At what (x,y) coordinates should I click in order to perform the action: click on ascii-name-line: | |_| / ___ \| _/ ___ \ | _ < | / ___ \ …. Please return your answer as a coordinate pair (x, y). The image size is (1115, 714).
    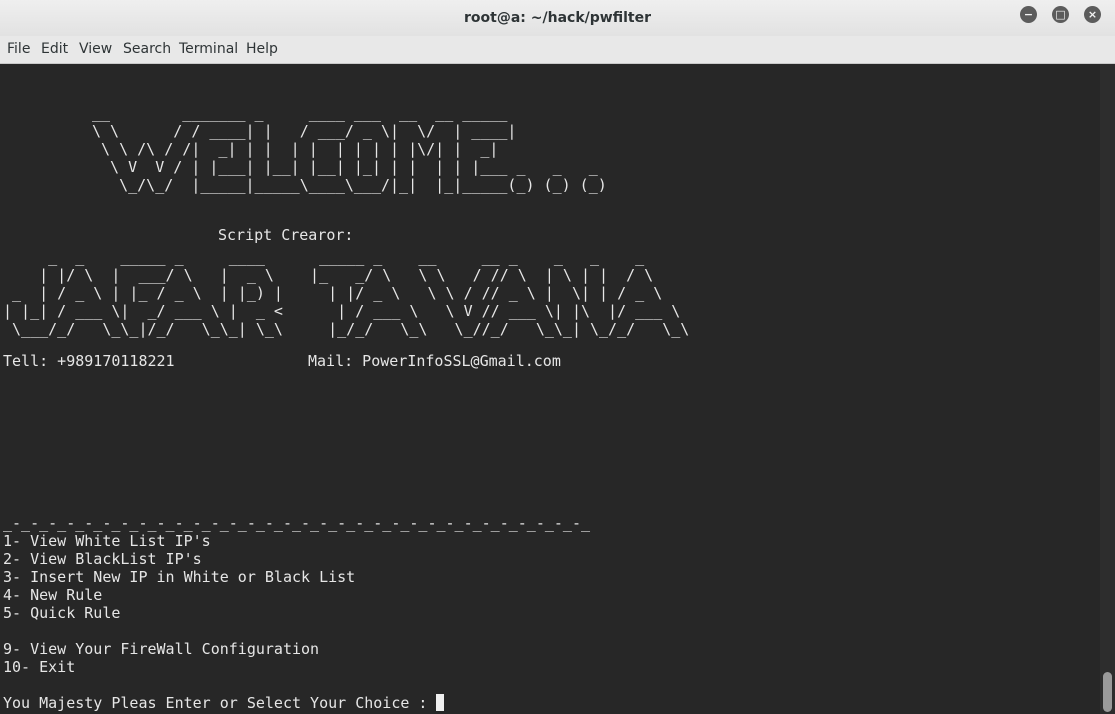
    Looking at the image, I should click on (342, 311).